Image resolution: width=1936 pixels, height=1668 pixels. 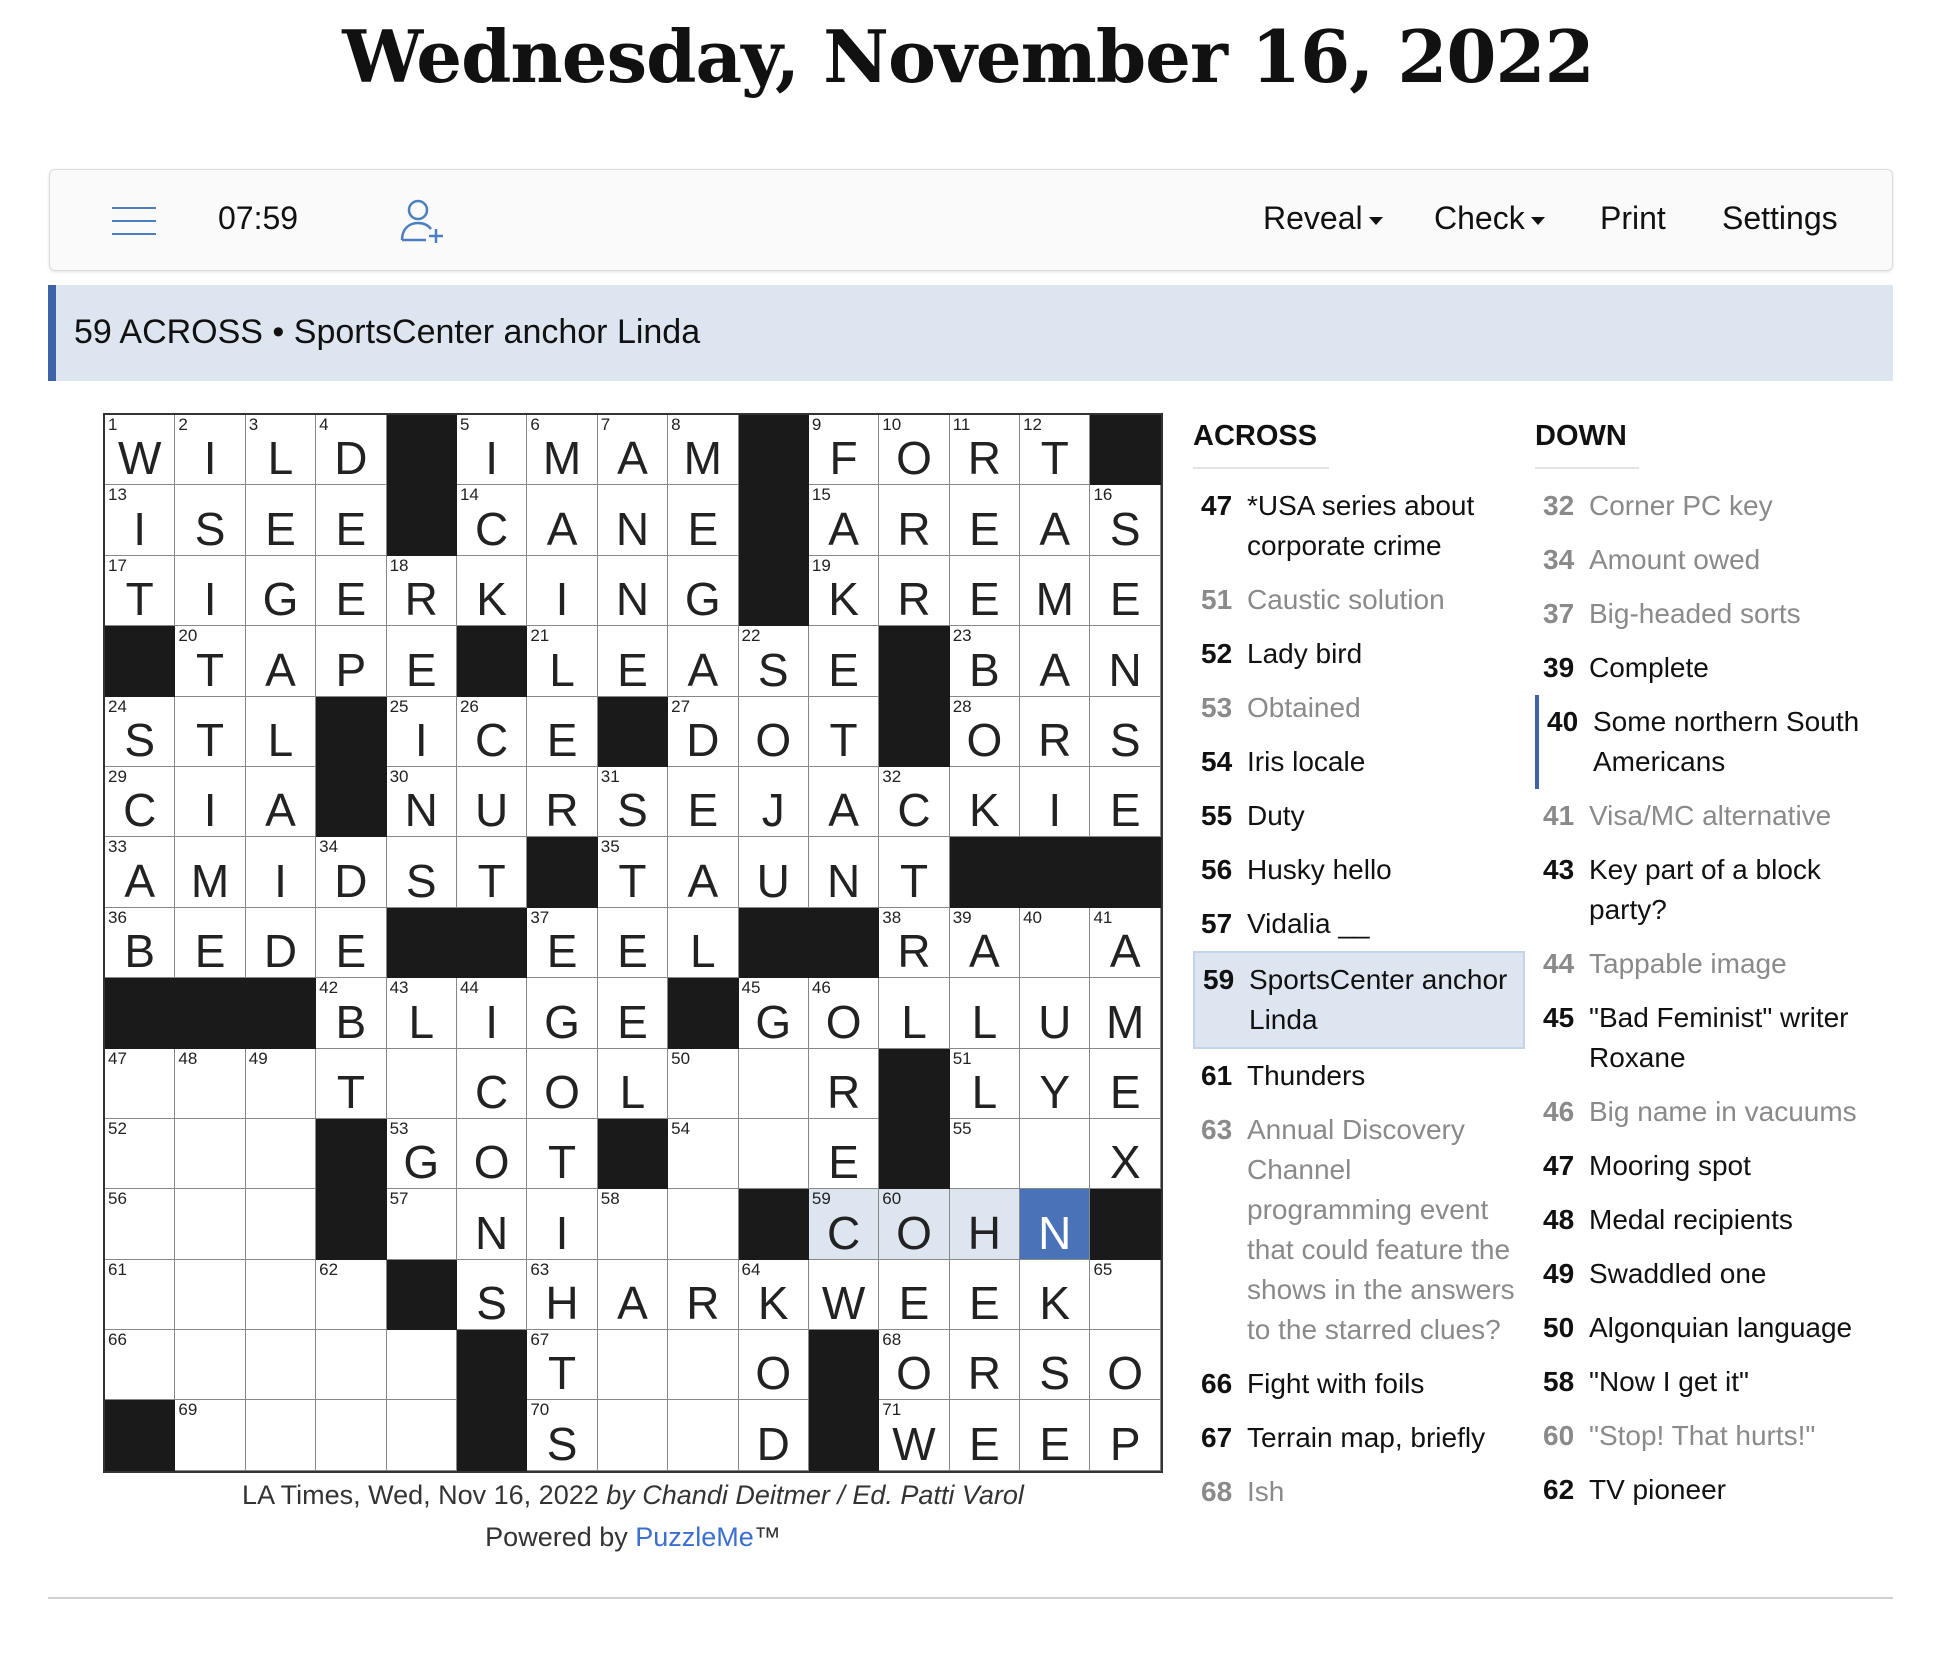 What do you see at coordinates (1359, 654) in the screenshot?
I see `across-clue-52: 52 Lady bird` at bounding box center [1359, 654].